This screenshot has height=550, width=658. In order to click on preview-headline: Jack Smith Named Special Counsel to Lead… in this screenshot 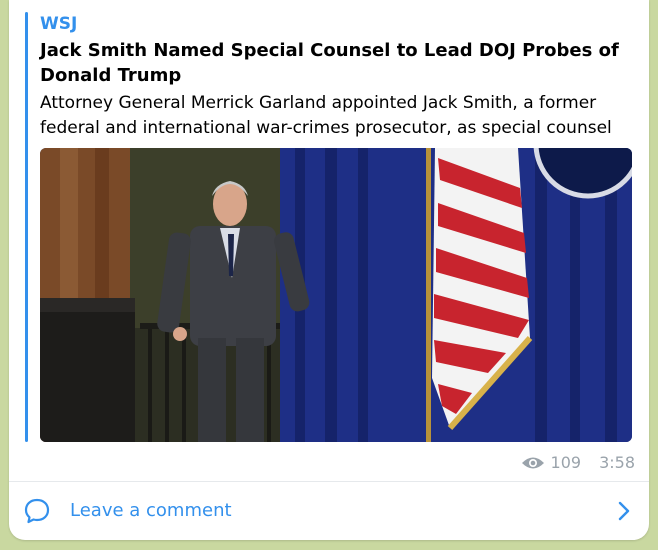, I will do `click(337, 63)`.